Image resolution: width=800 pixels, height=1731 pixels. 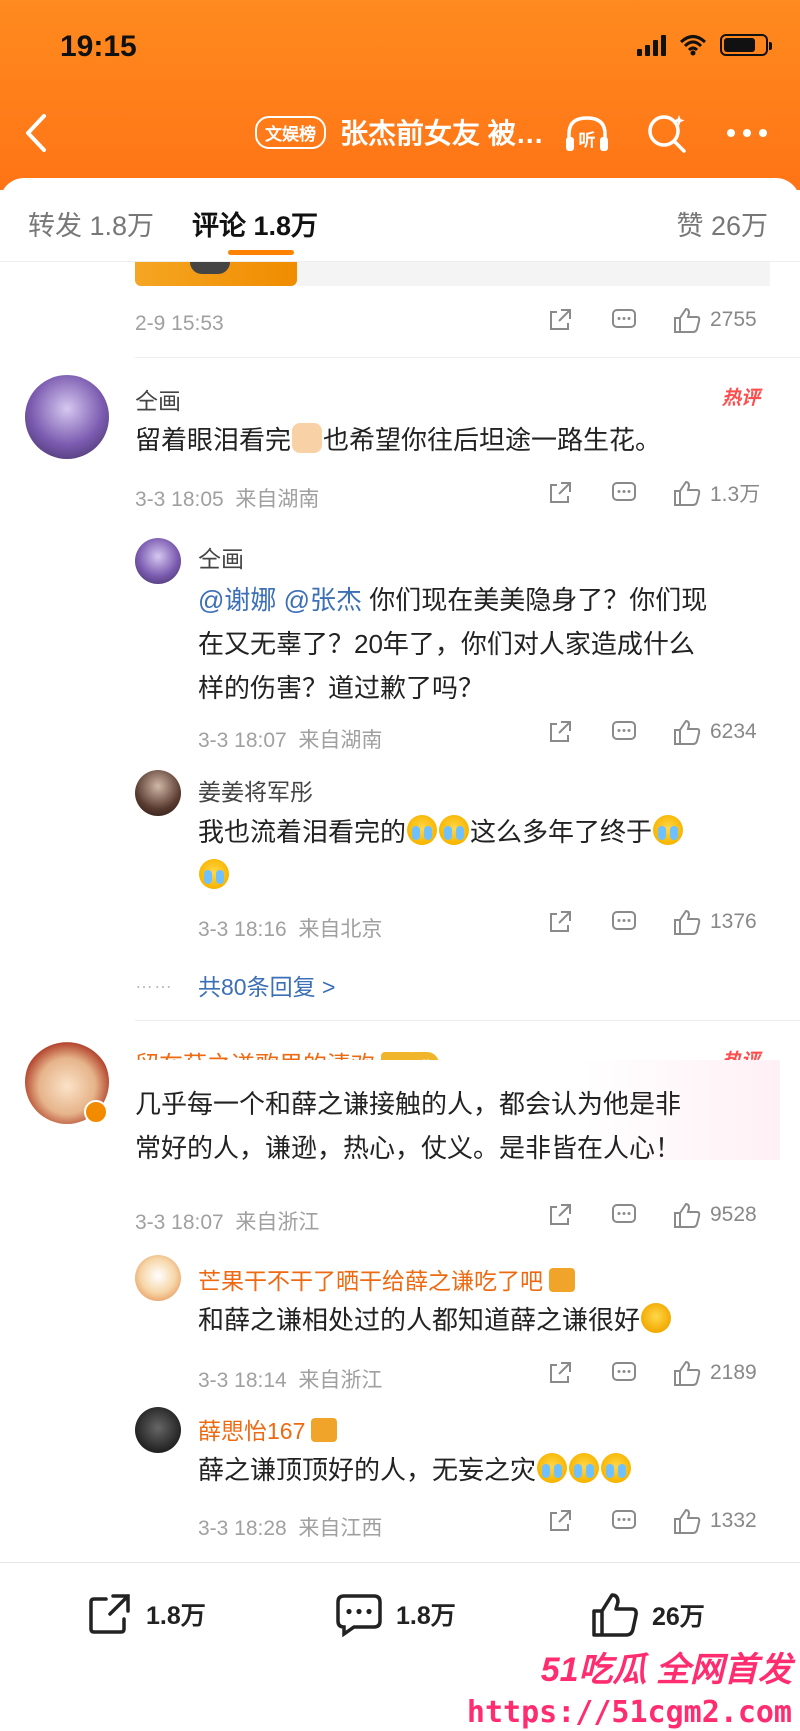 I want to click on like-button: 2755, so click(x=714, y=320).